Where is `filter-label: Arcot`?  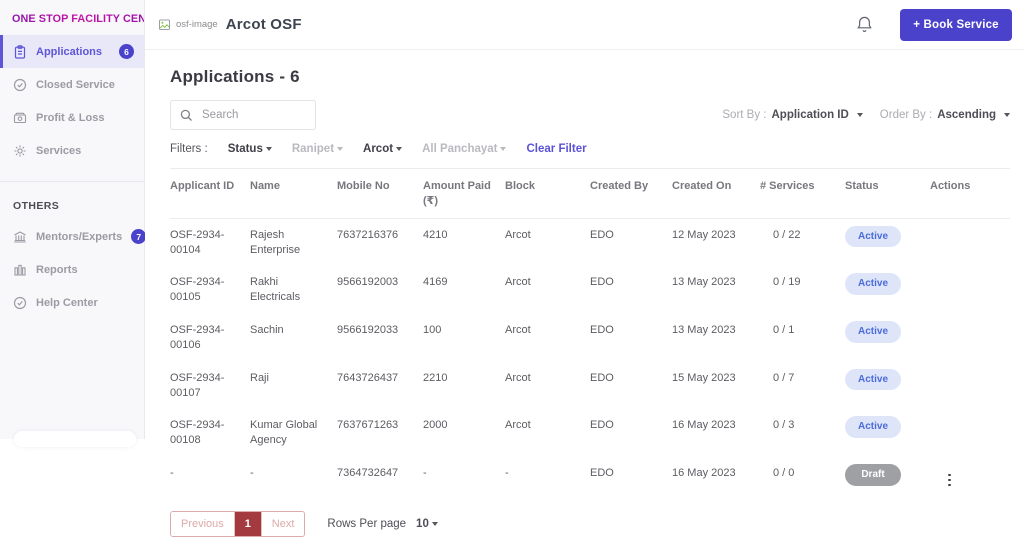 filter-label: Arcot is located at coordinates (378, 149).